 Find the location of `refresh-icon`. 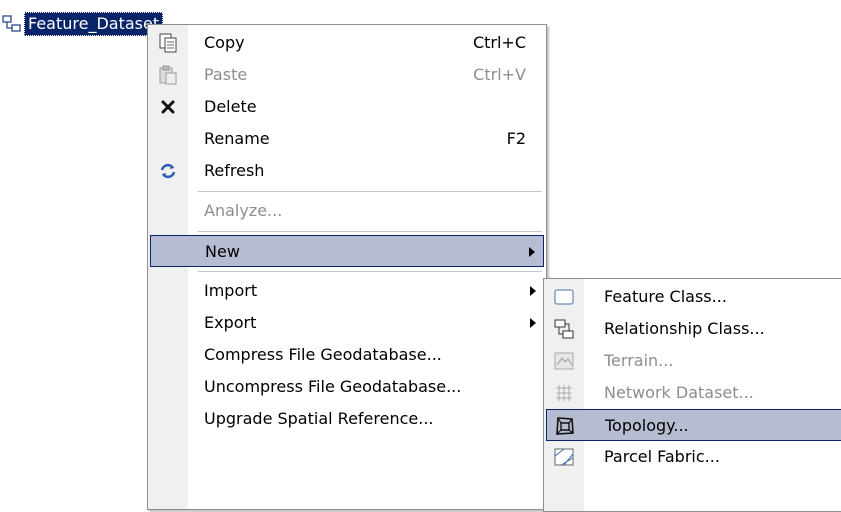

refresh-icon is located at coordinates (168, 171).